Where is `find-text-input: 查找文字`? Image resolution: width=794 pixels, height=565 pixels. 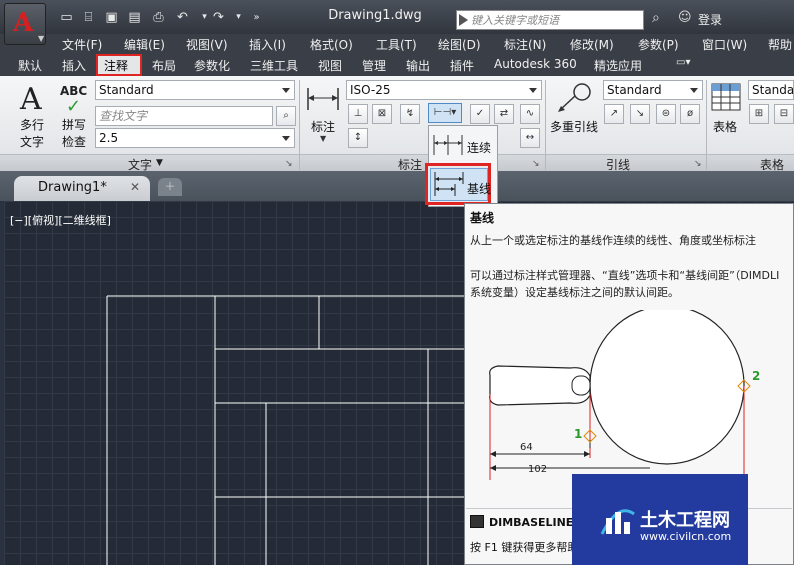
find-text-input: 查找文字 is located at coordinates (184, 116).